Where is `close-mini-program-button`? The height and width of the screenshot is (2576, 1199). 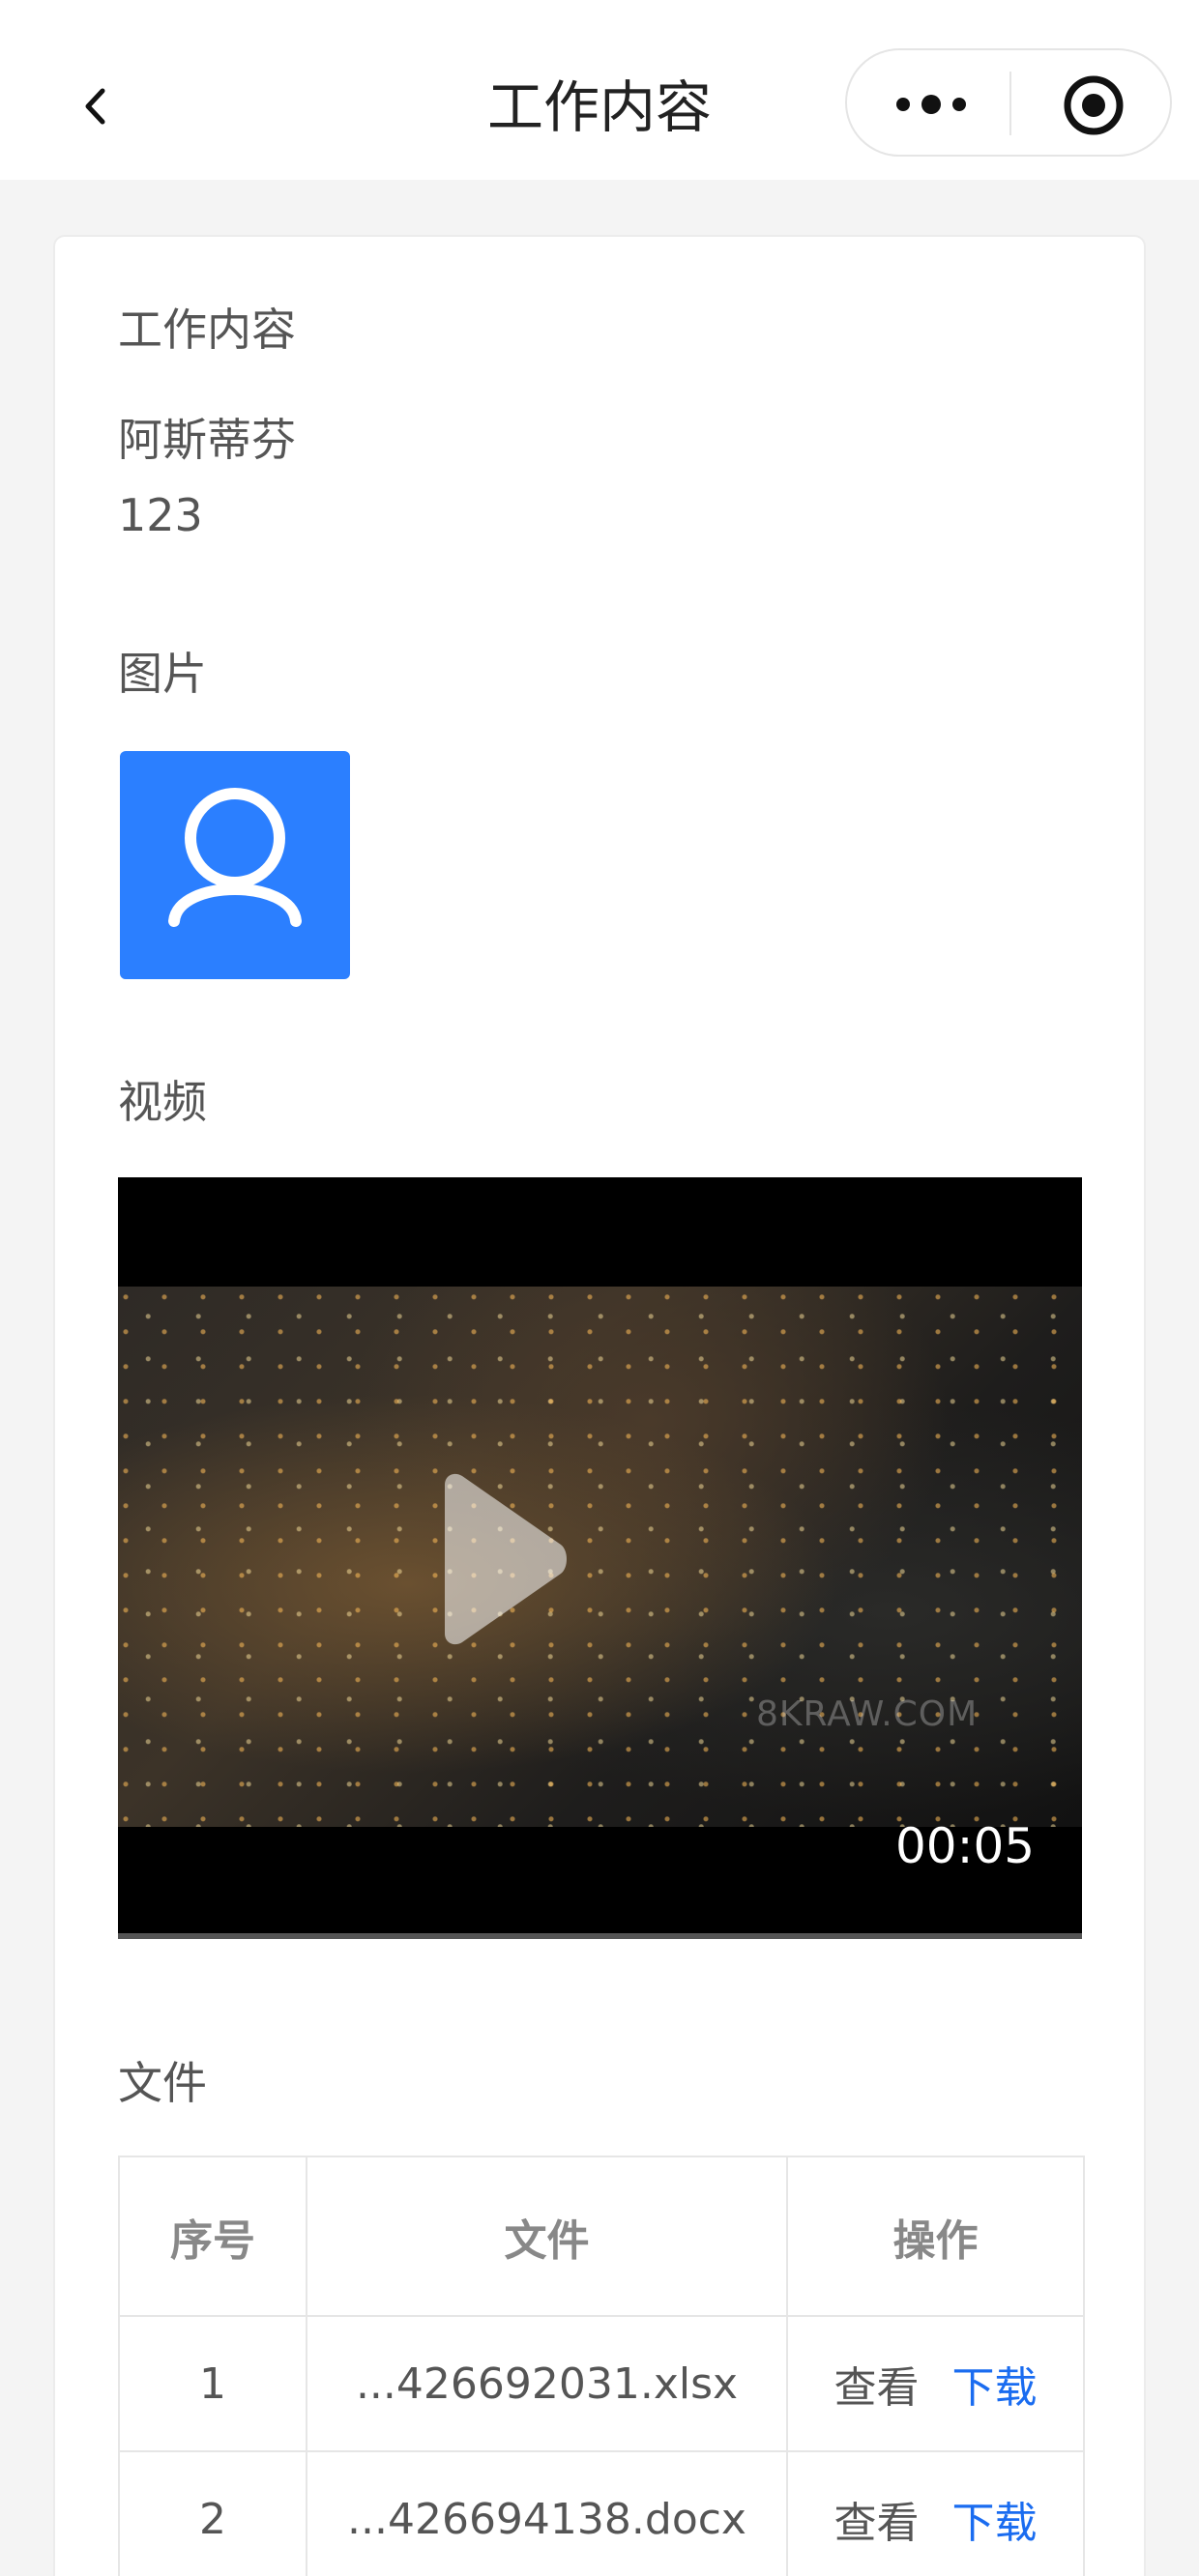
close-mini-program-button is located at coordinates (1094, 105).